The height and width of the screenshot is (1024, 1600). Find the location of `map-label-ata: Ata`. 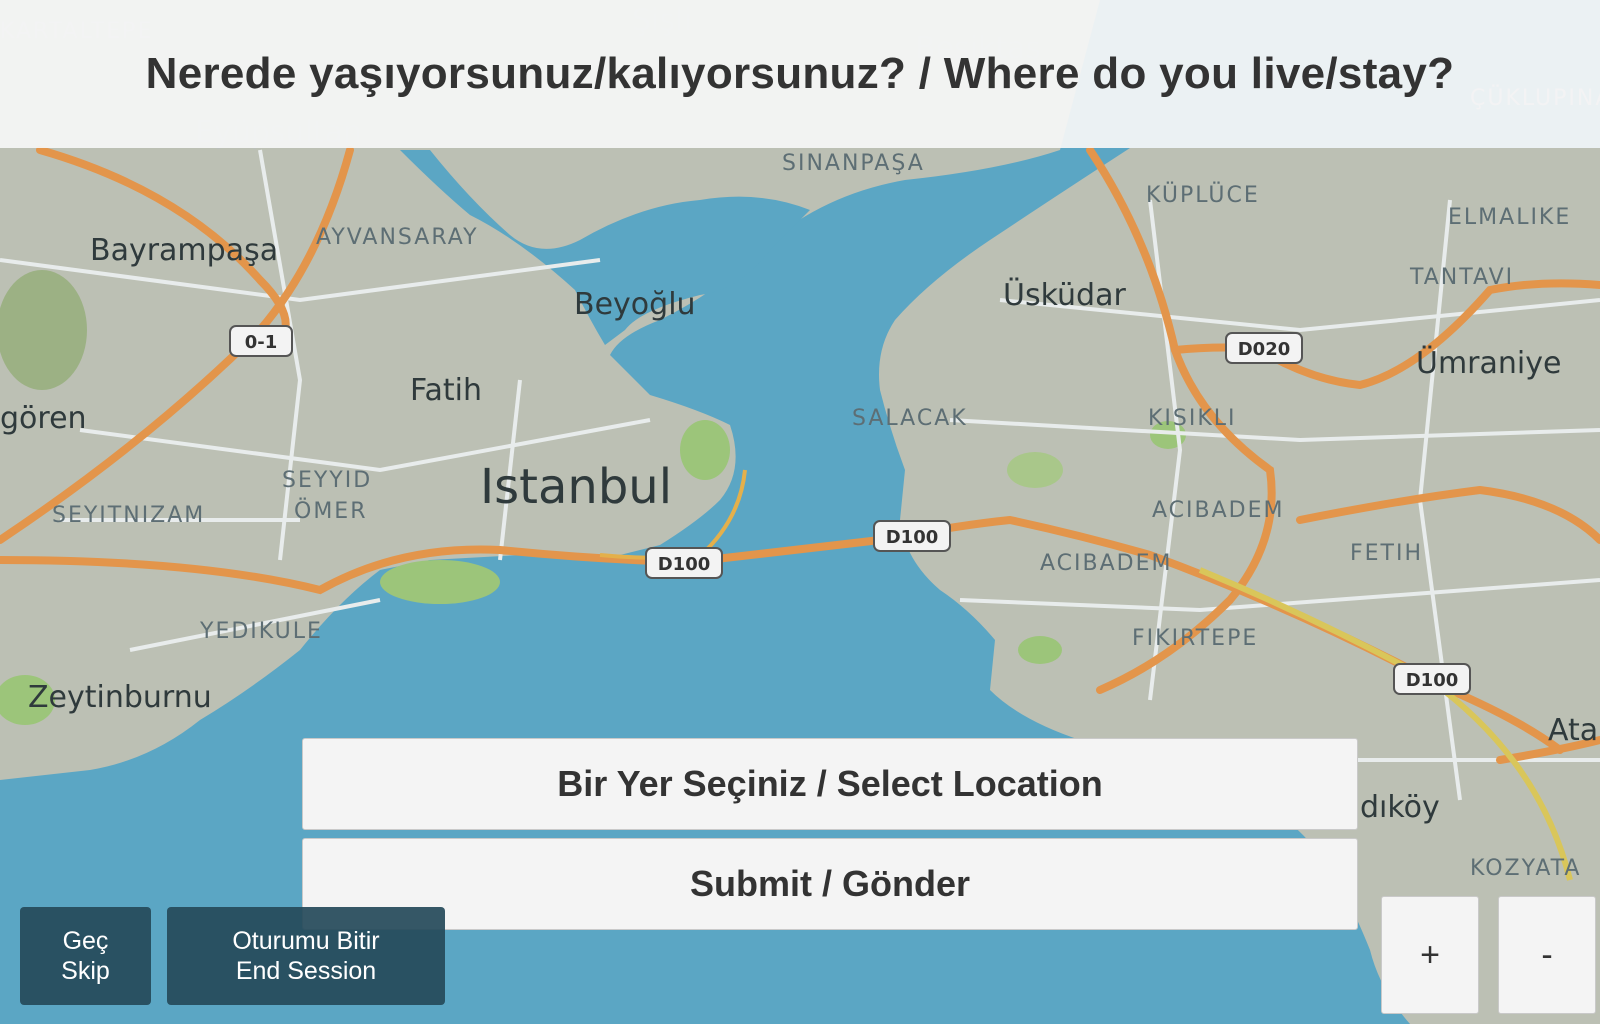

map-label-ata: Ata is located at coordinates (1573, 730).